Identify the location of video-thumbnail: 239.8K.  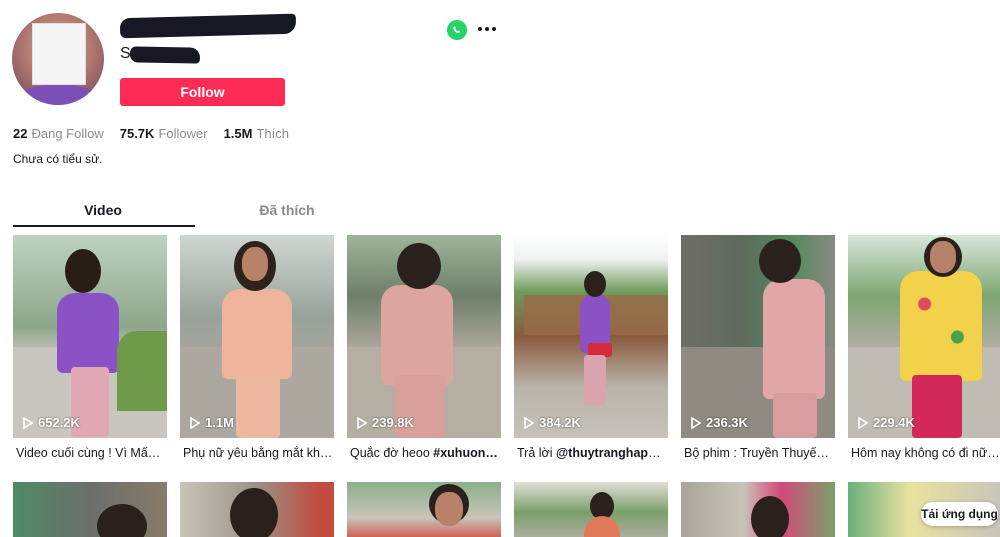
(424, 336).